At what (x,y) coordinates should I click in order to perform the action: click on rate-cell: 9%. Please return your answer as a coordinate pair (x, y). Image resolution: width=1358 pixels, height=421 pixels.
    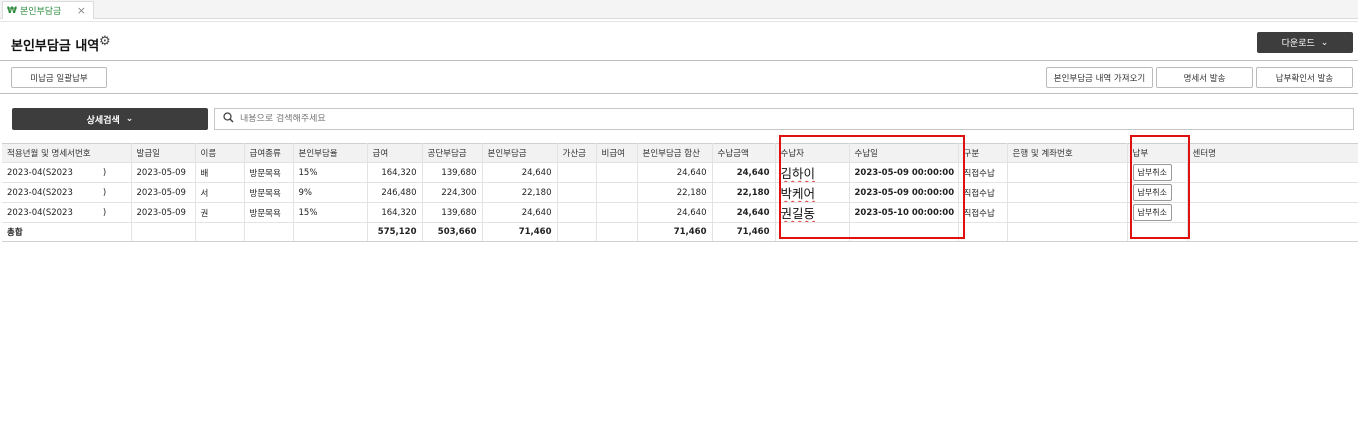
    Looking at the image, I should click on (330, 192).